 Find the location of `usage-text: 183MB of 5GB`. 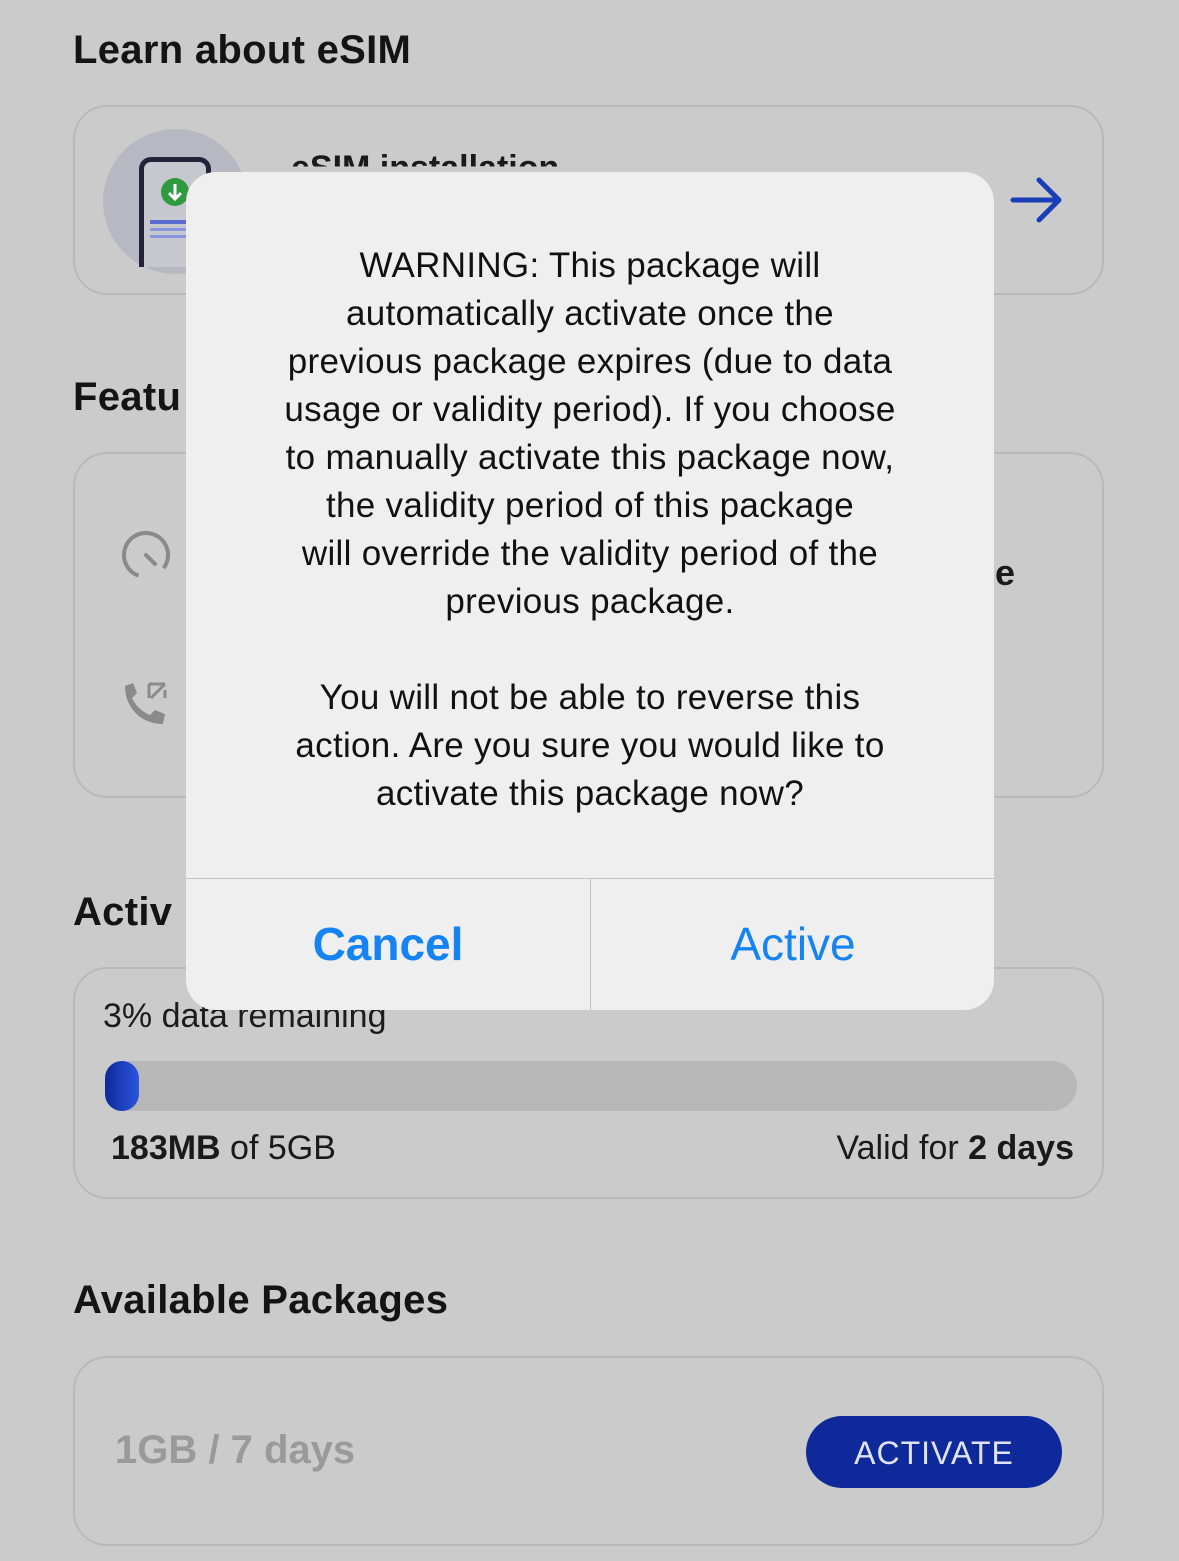

usage-text: 183MB of 5GB is located at coordinates (223, 1148).